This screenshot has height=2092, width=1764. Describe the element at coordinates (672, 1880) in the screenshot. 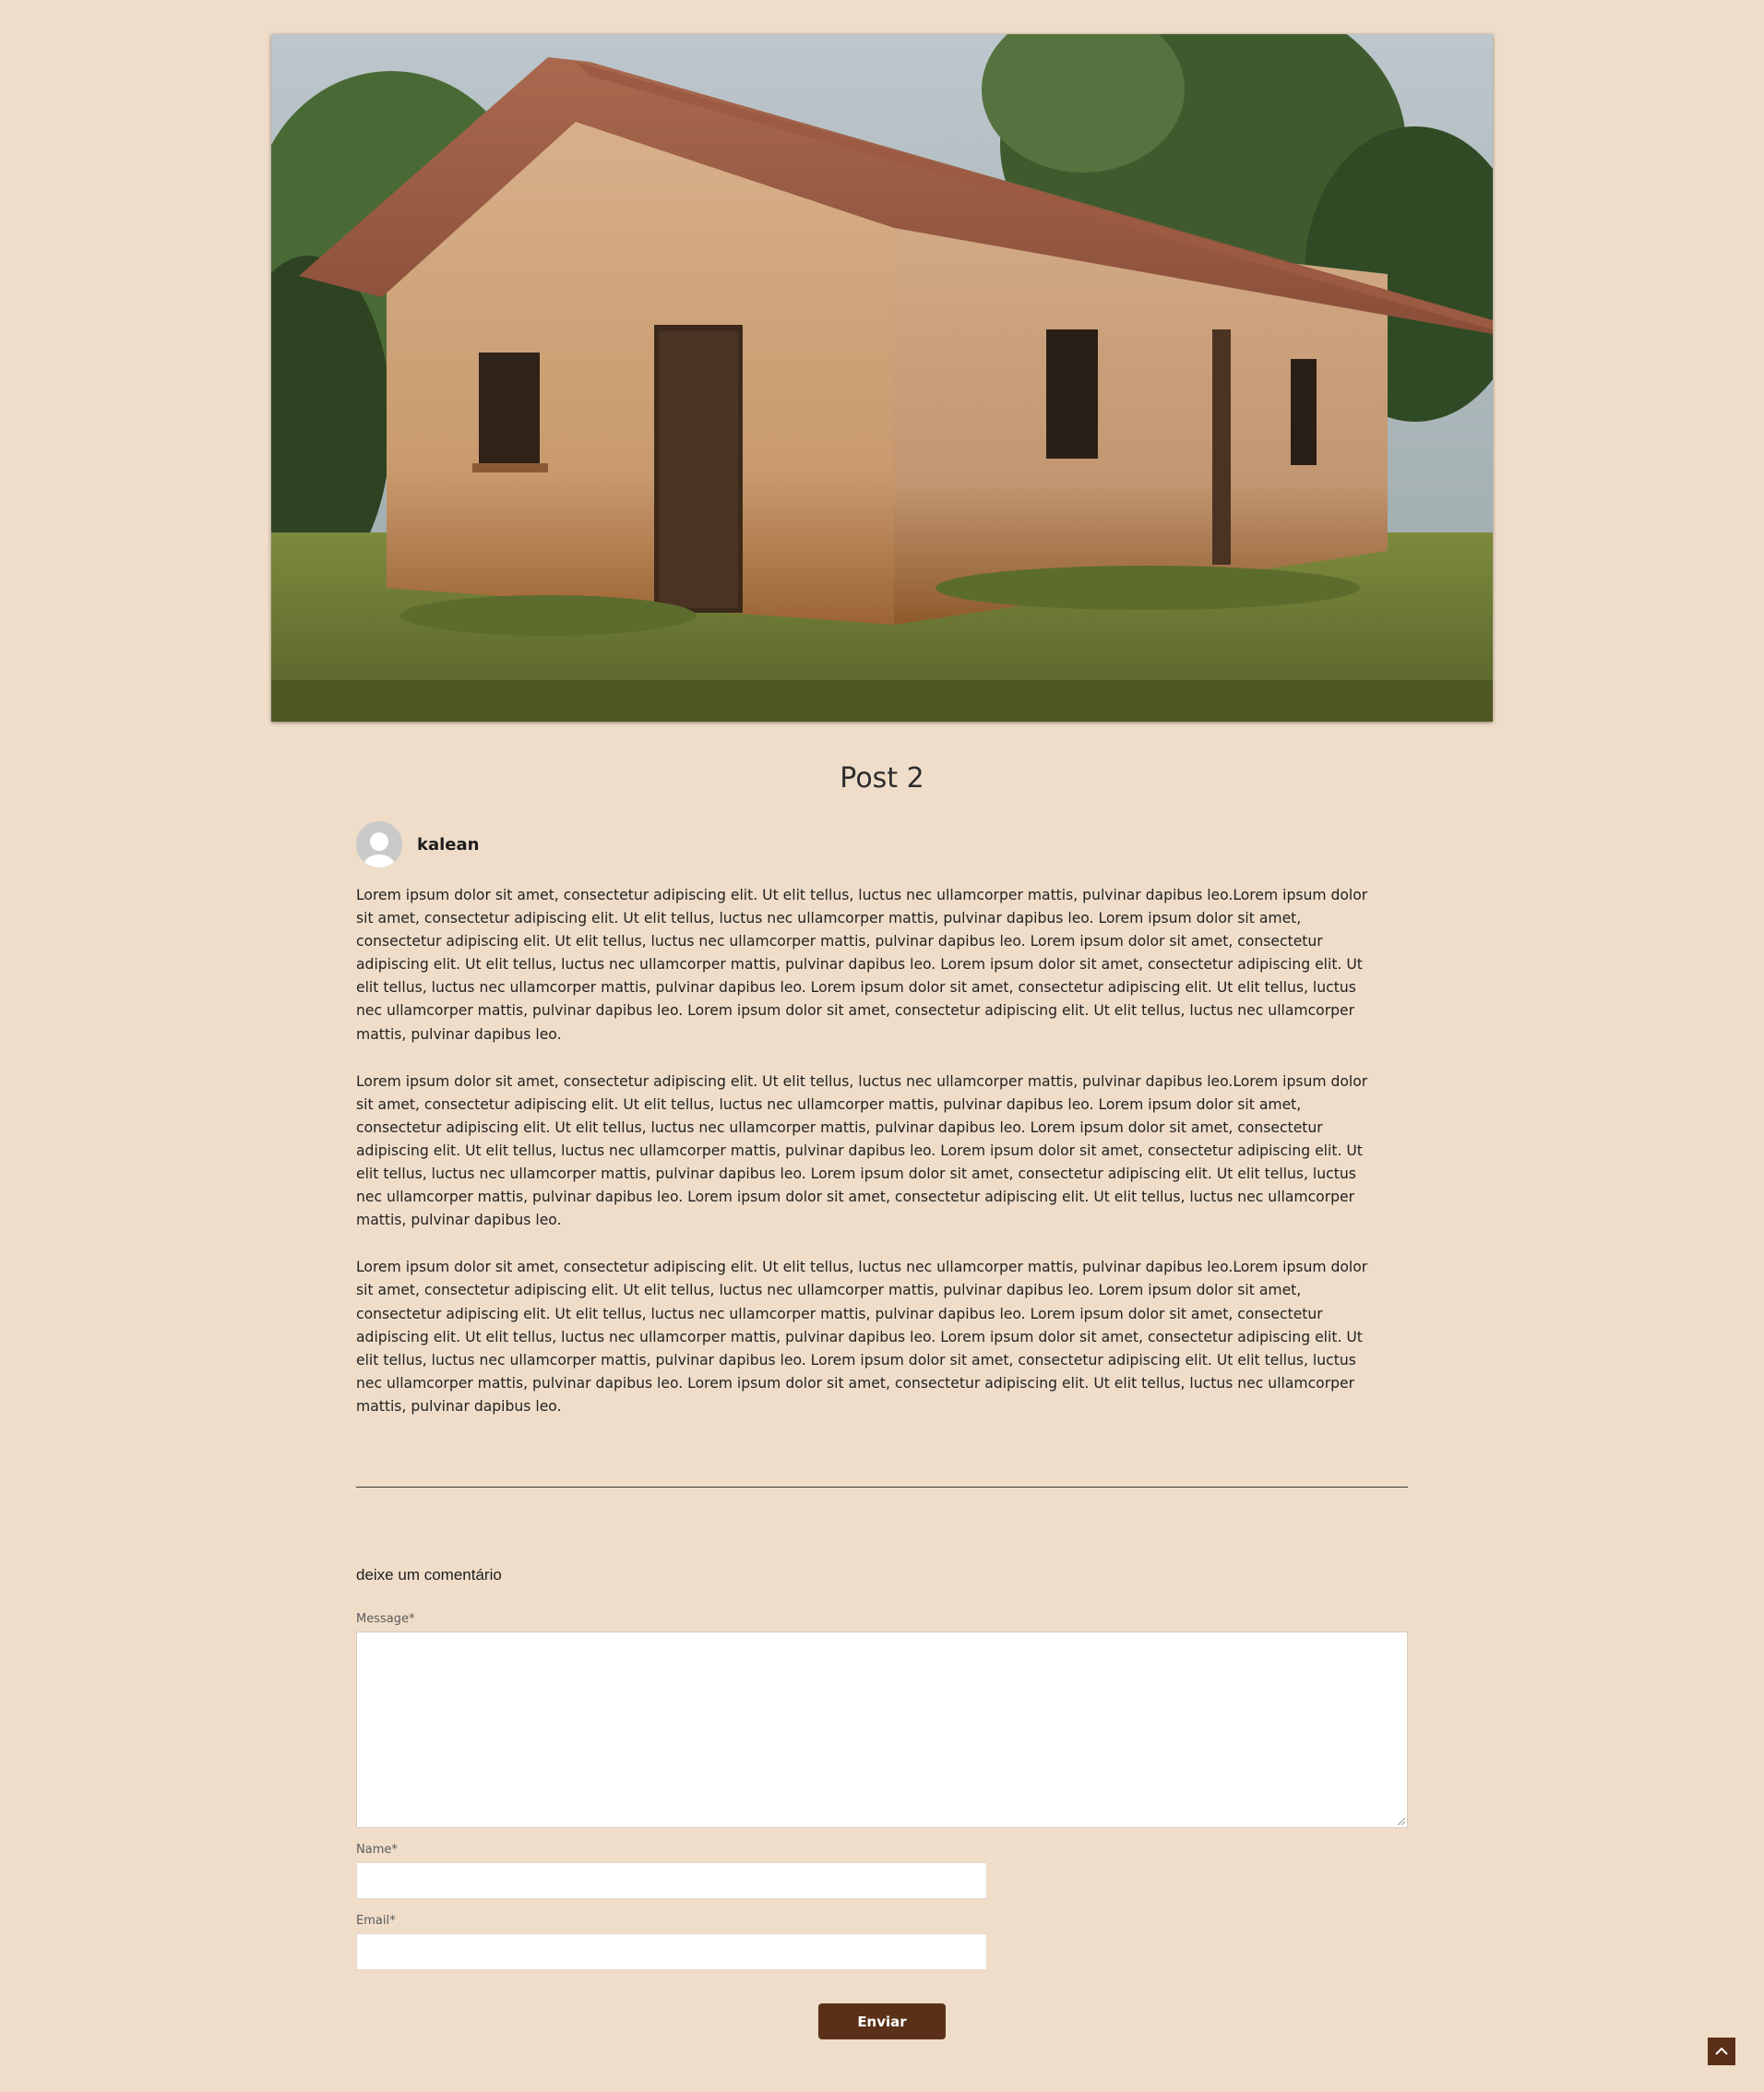

I see `name-input` at that location.